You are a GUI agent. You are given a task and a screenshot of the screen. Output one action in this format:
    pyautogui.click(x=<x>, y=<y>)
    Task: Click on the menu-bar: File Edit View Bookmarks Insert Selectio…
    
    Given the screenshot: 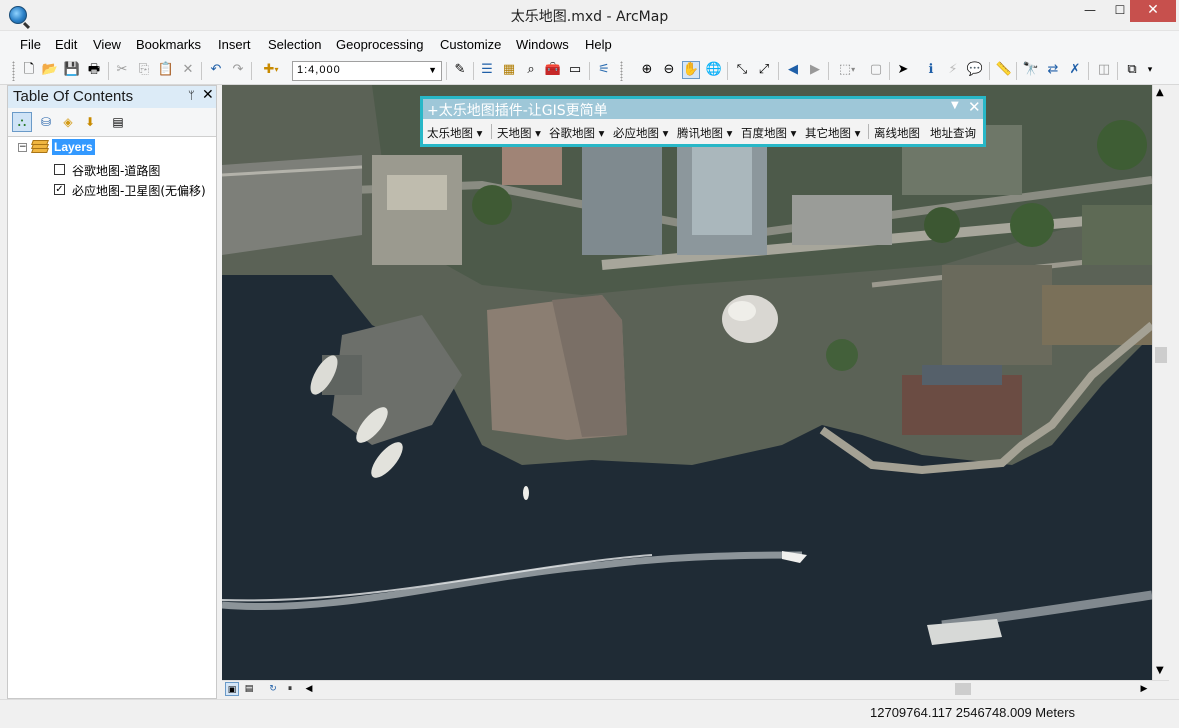 What is the action you would take?
    pyautogui.click(x=589, y=44)
    